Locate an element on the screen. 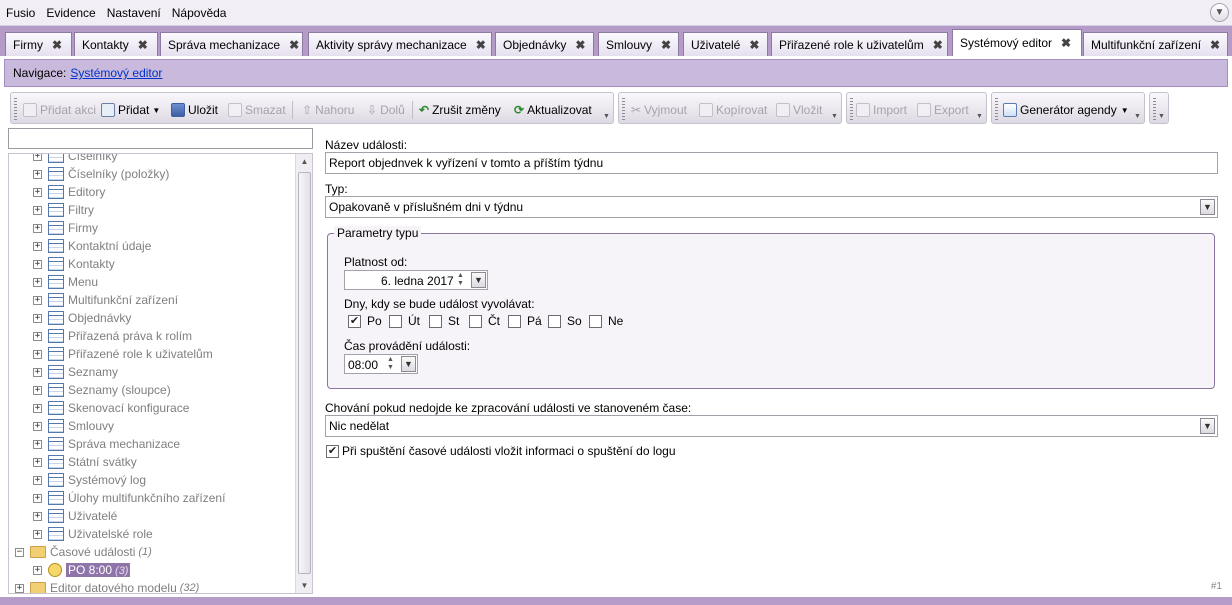  tab-uzivatele: Uživatelé ✖ is located at coordinates (725, 44).